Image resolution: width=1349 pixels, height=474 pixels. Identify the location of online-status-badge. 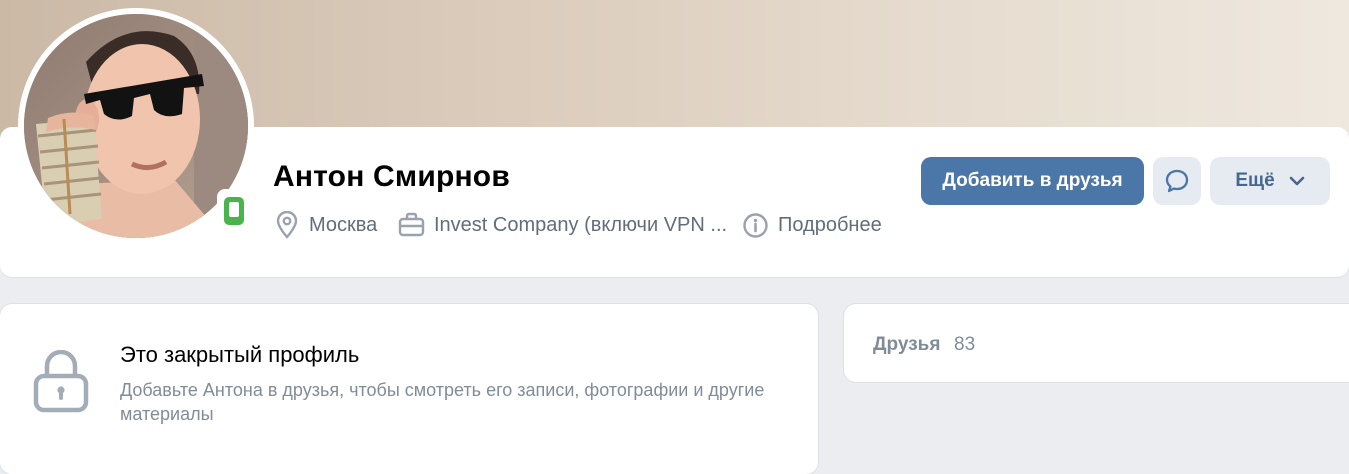
(234, 211).